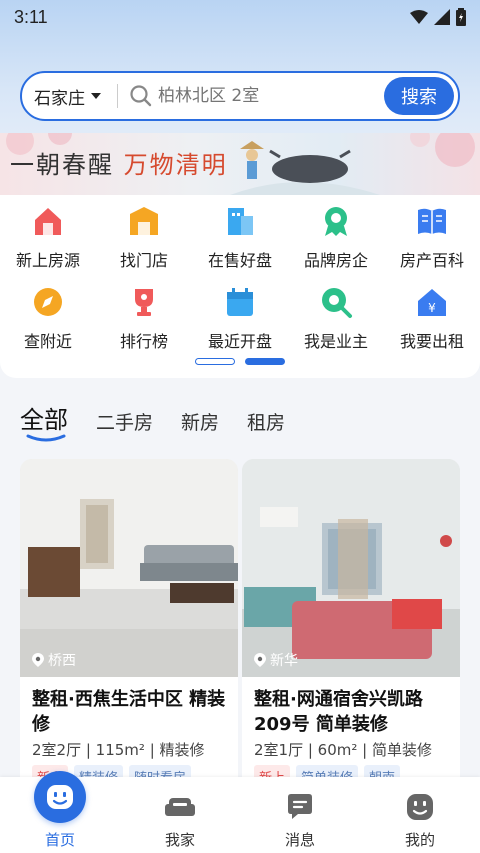 The image size is (480, 853). I want to click on nav-label: 消息, so click(299, 840).